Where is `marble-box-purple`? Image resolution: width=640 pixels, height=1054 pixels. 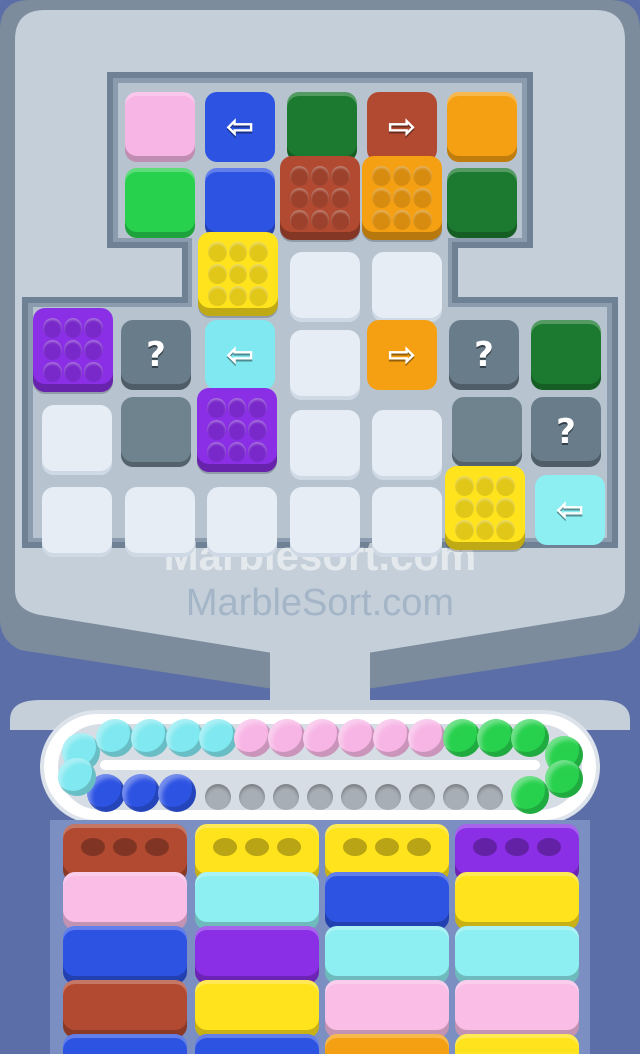
marble-box-purple is located at coordinates (73, 350).